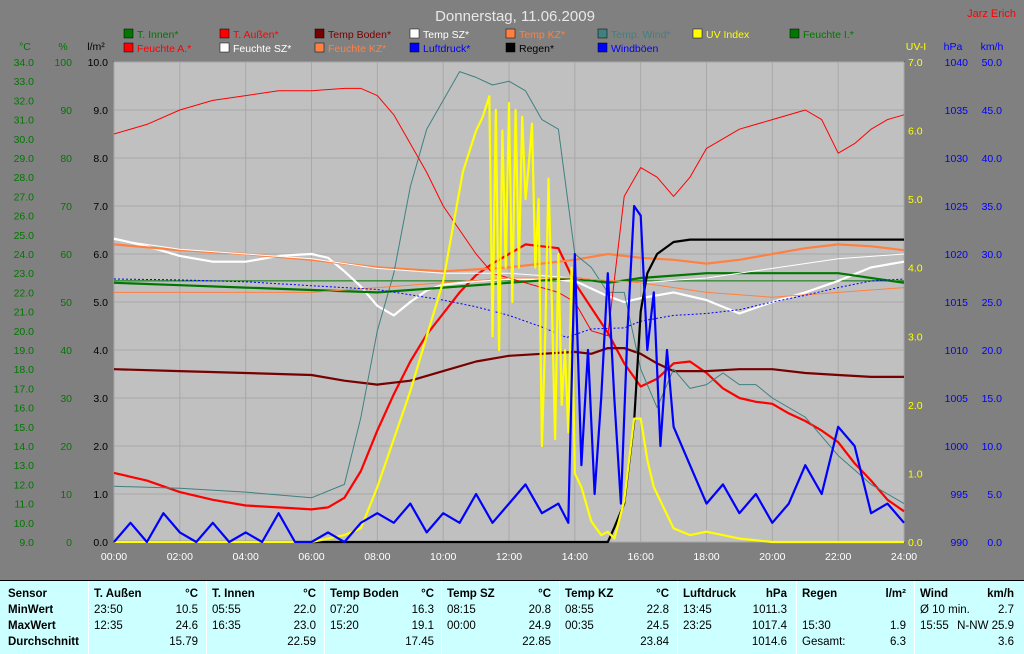  I want to click on wind-tick: 35.0, so click(992, 207).